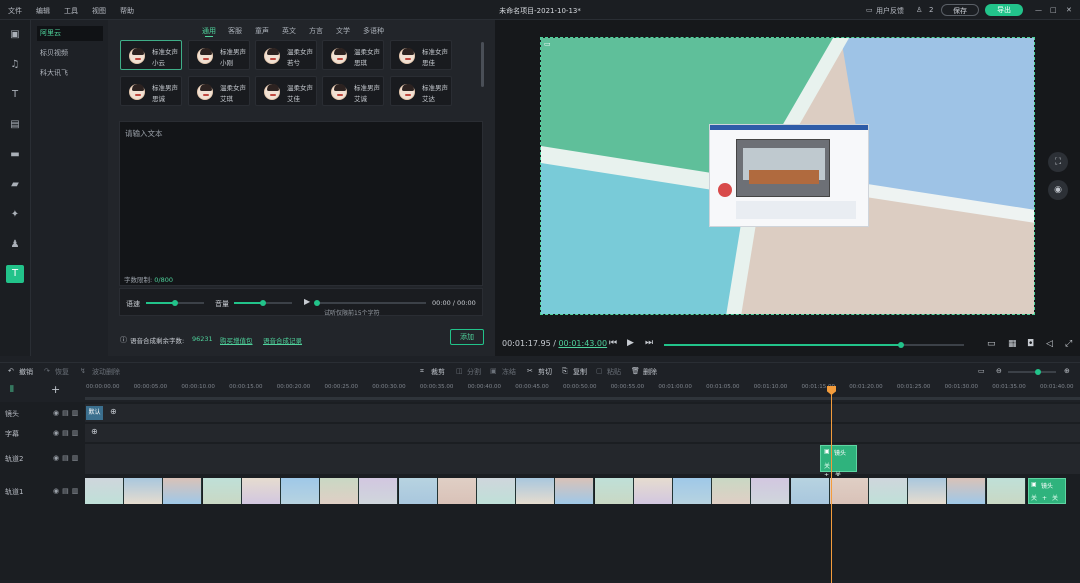  Describe the element at coordinates (649, 343) in the screenshot. I see `next-frame-icon: ⏭` at that location.